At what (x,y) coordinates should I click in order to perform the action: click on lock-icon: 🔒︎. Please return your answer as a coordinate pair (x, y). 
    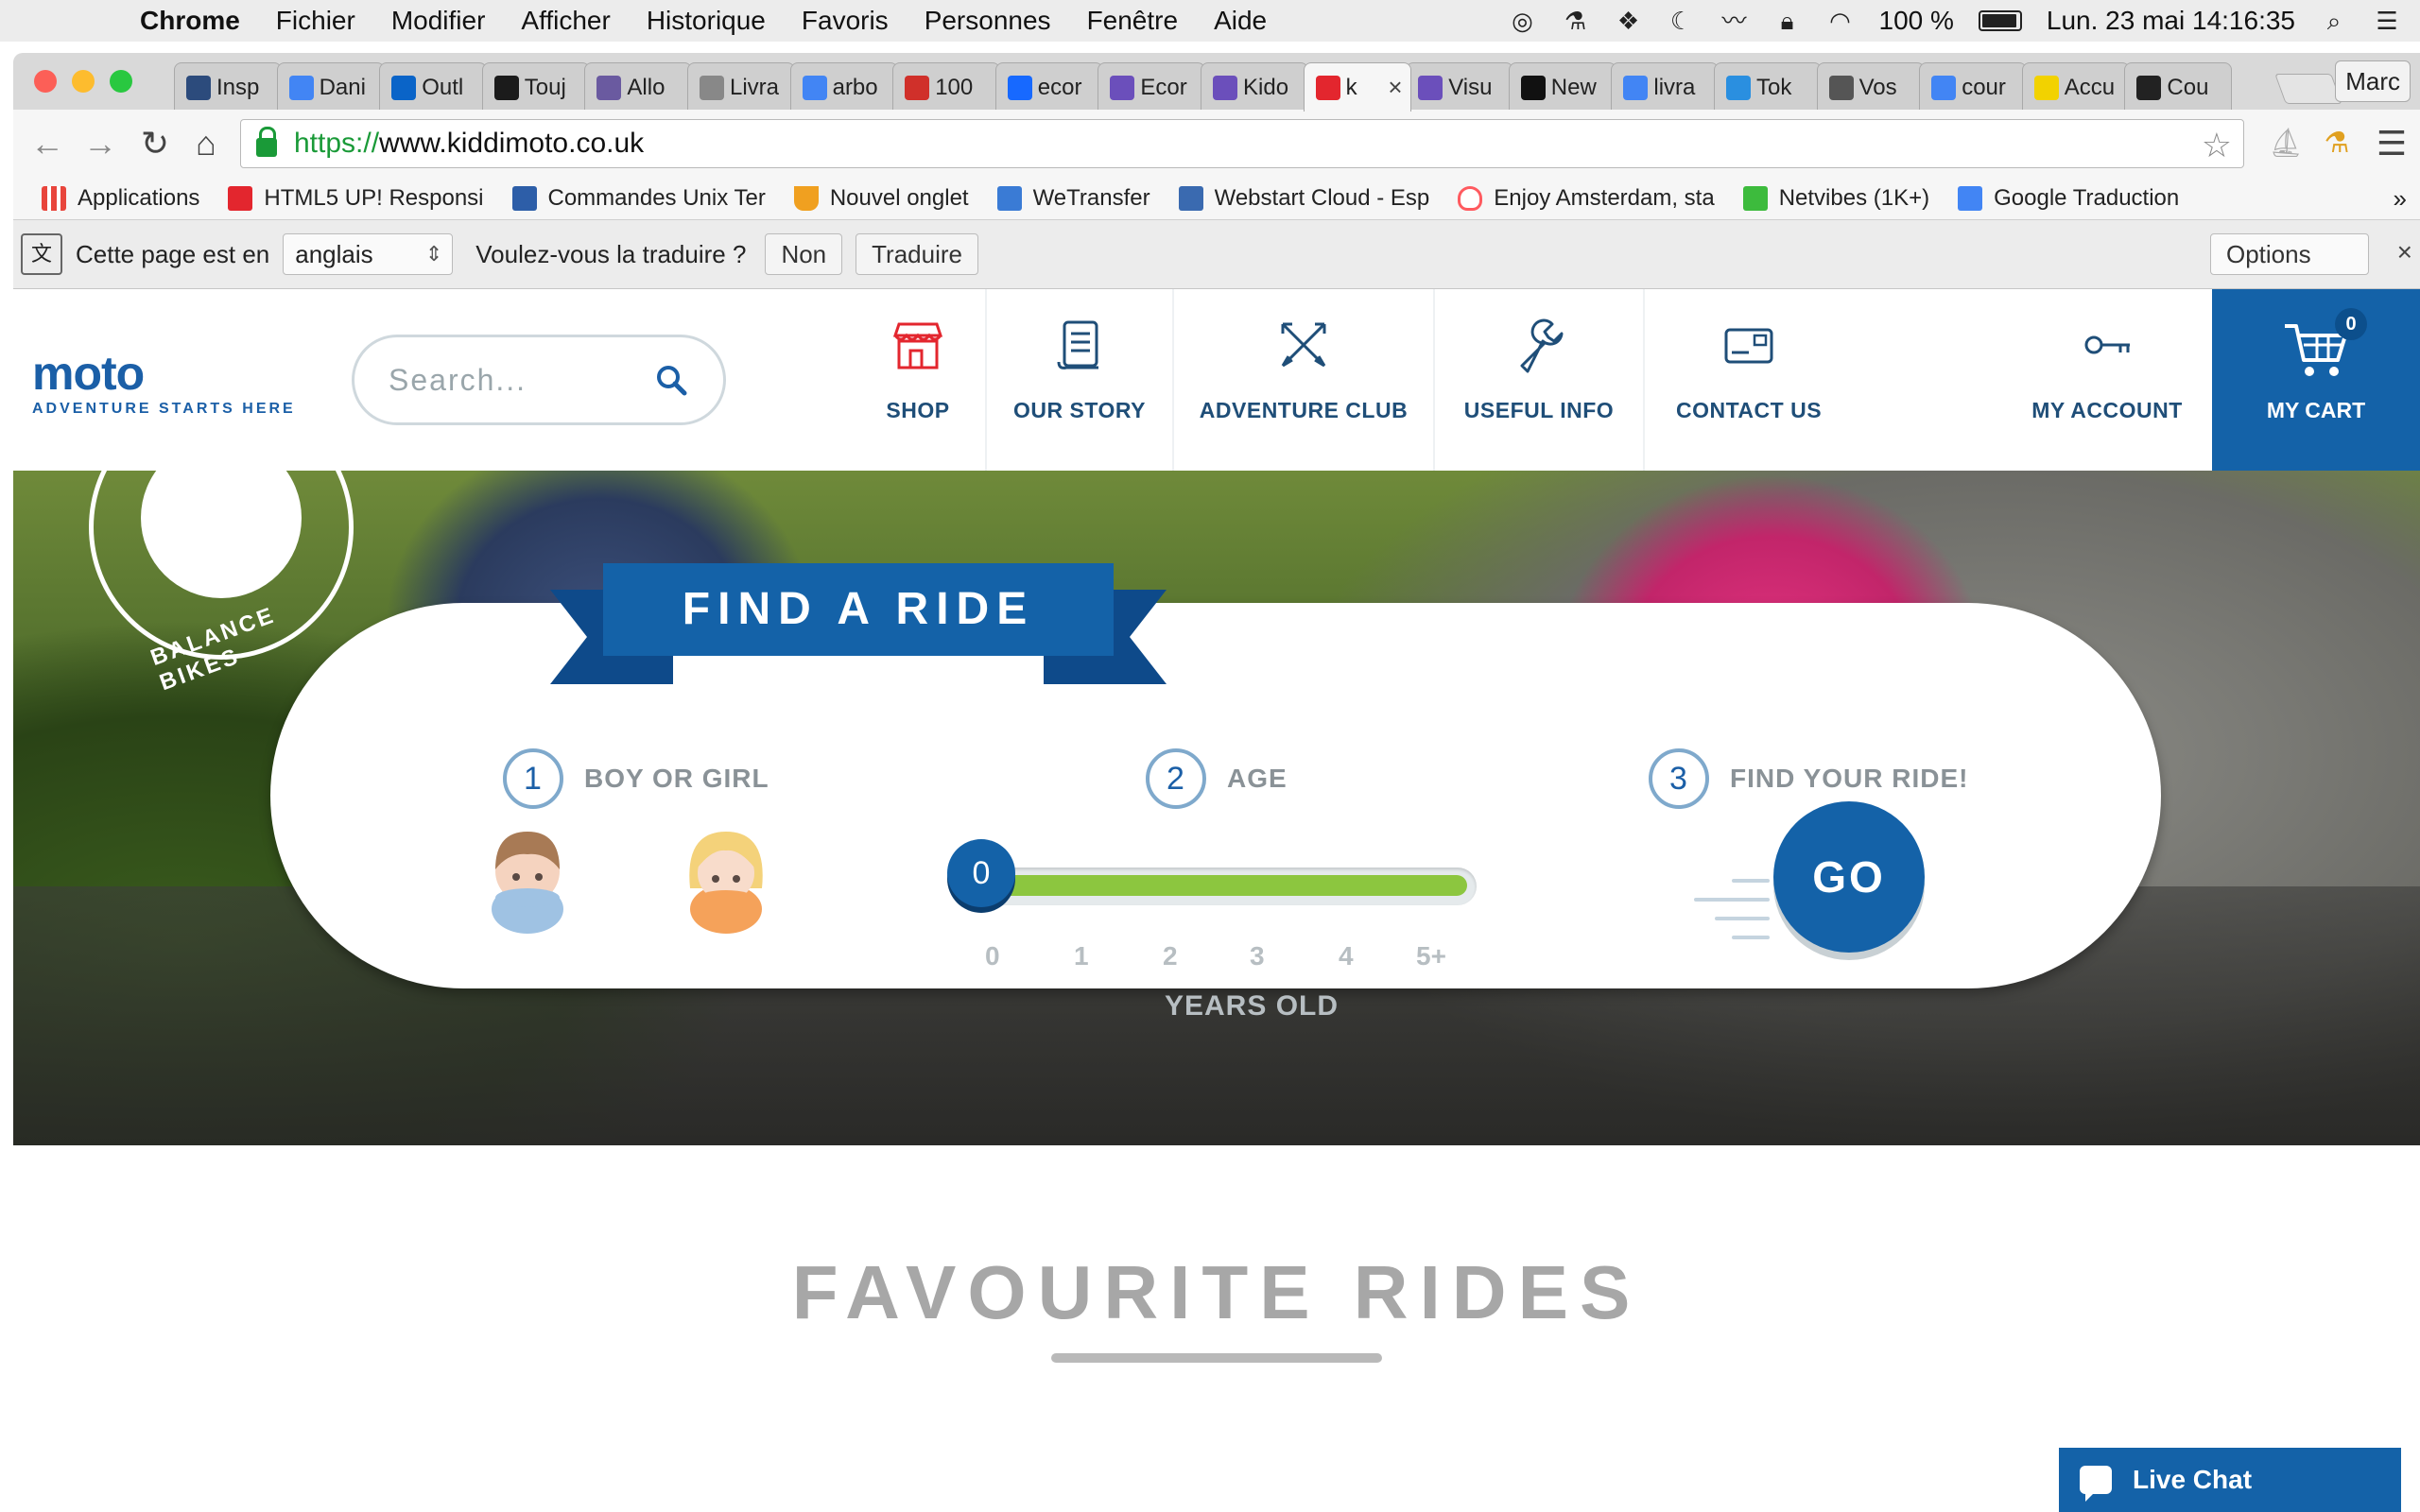
    Looking at the image, I should click on (1787, 21).